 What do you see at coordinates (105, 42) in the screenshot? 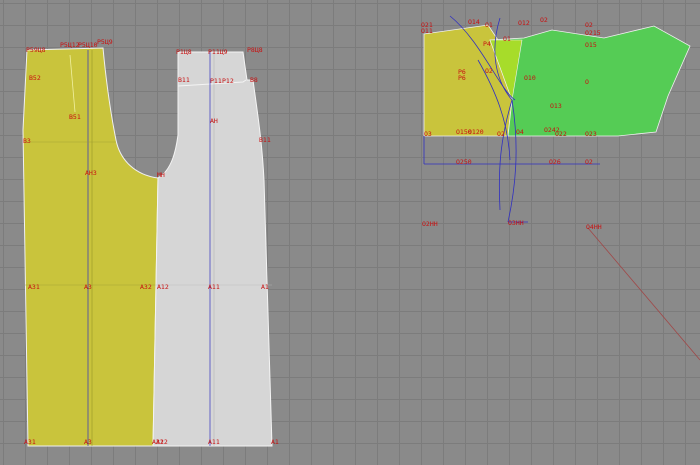
I see `point-label-front-top-right: P5Ц9` at bounding box center [105, 42].